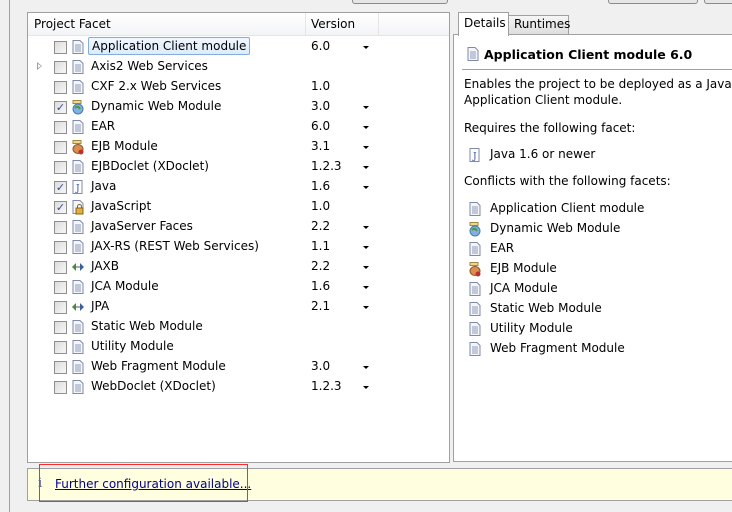 Image resolution: width=732 pixels, height=512 pixels. Describe the element at coordinates (238, 187) in the screenshot. I see `table-row: ✓ J Java 1.6` at that location.